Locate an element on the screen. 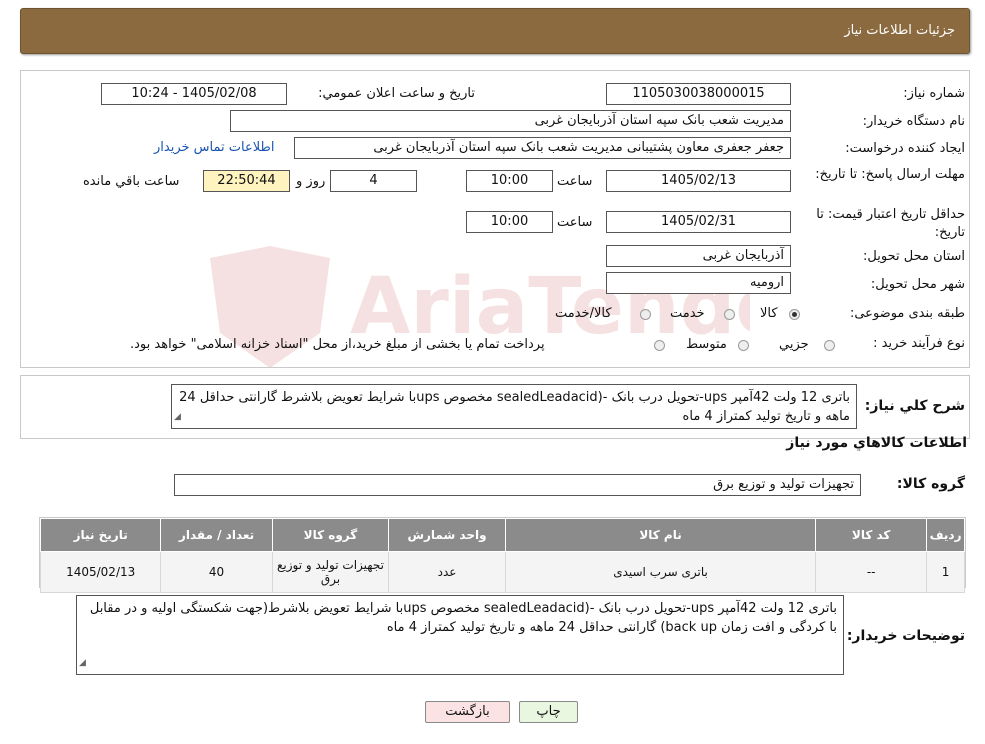  days-remaining-field: 4 is located at coordinates (373, 181).